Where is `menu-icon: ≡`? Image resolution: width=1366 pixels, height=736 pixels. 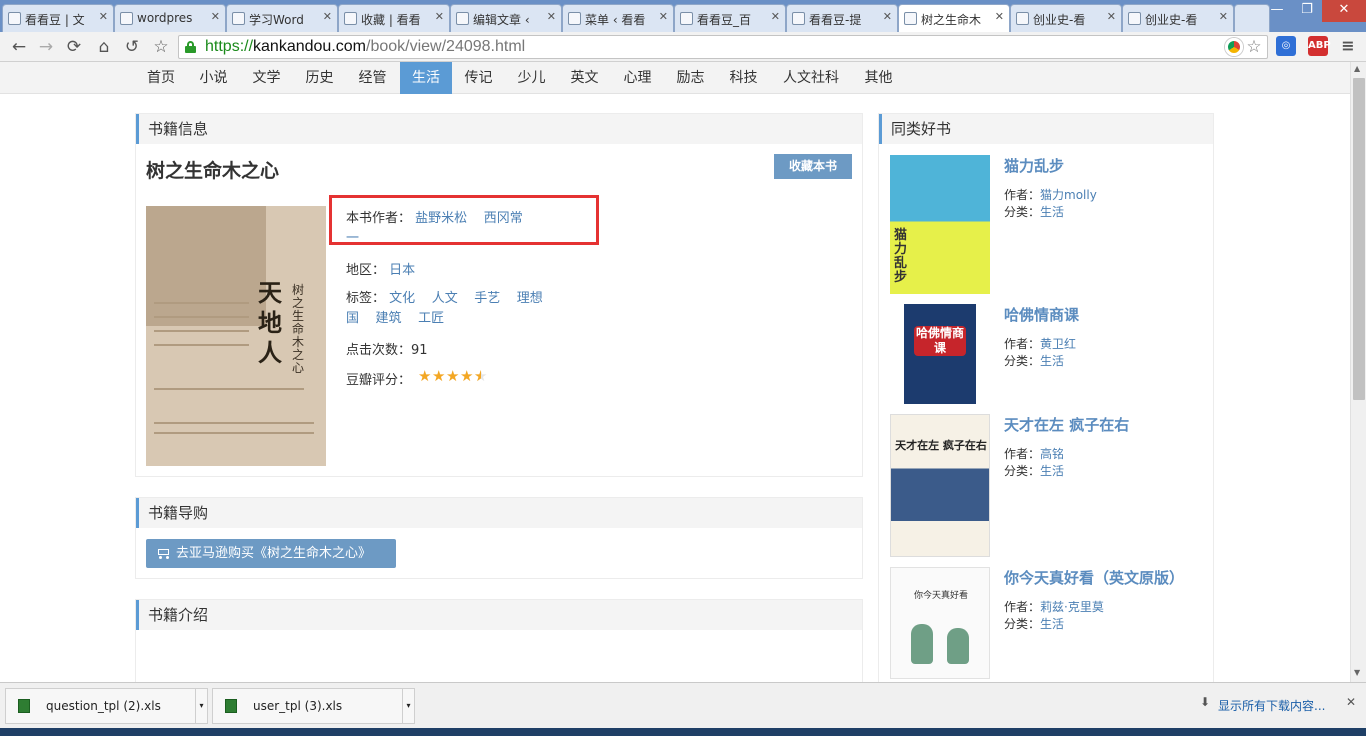 menu-icon: ≡ is located at coordinates (1348, 46).